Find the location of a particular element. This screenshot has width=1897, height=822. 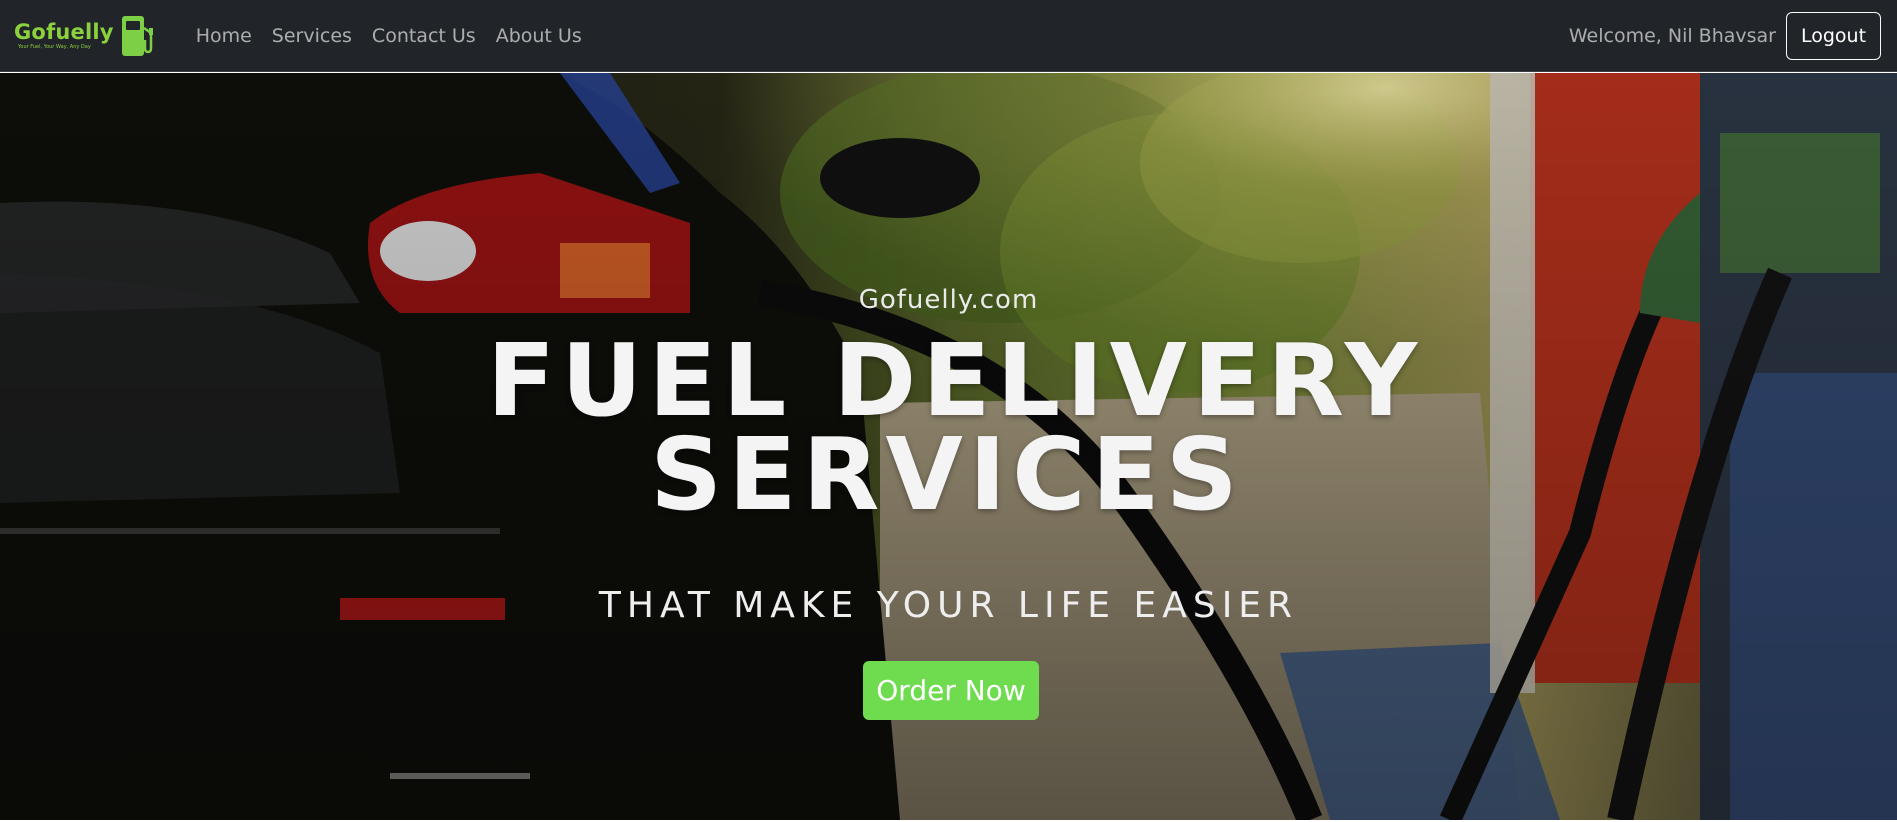

brand-logo: Gofuelly Your Fuel, Your Way, Any Day is located at coordinates (86, 36).